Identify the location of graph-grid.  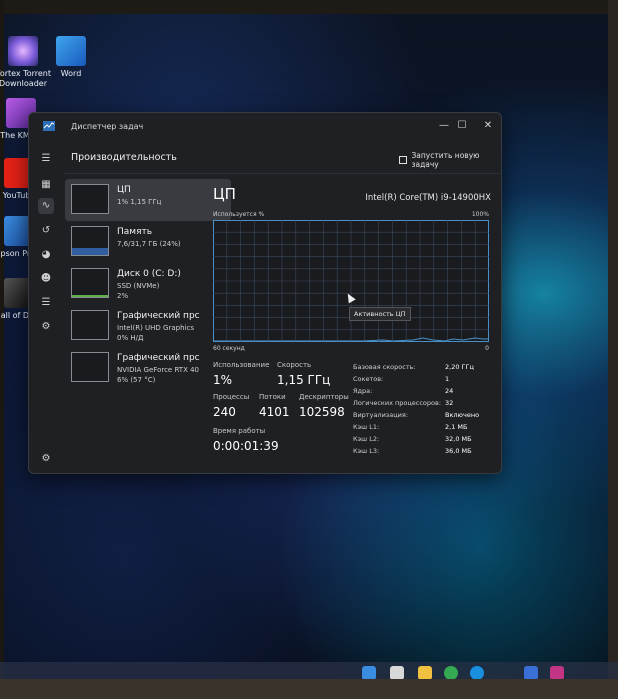
(351, 281).